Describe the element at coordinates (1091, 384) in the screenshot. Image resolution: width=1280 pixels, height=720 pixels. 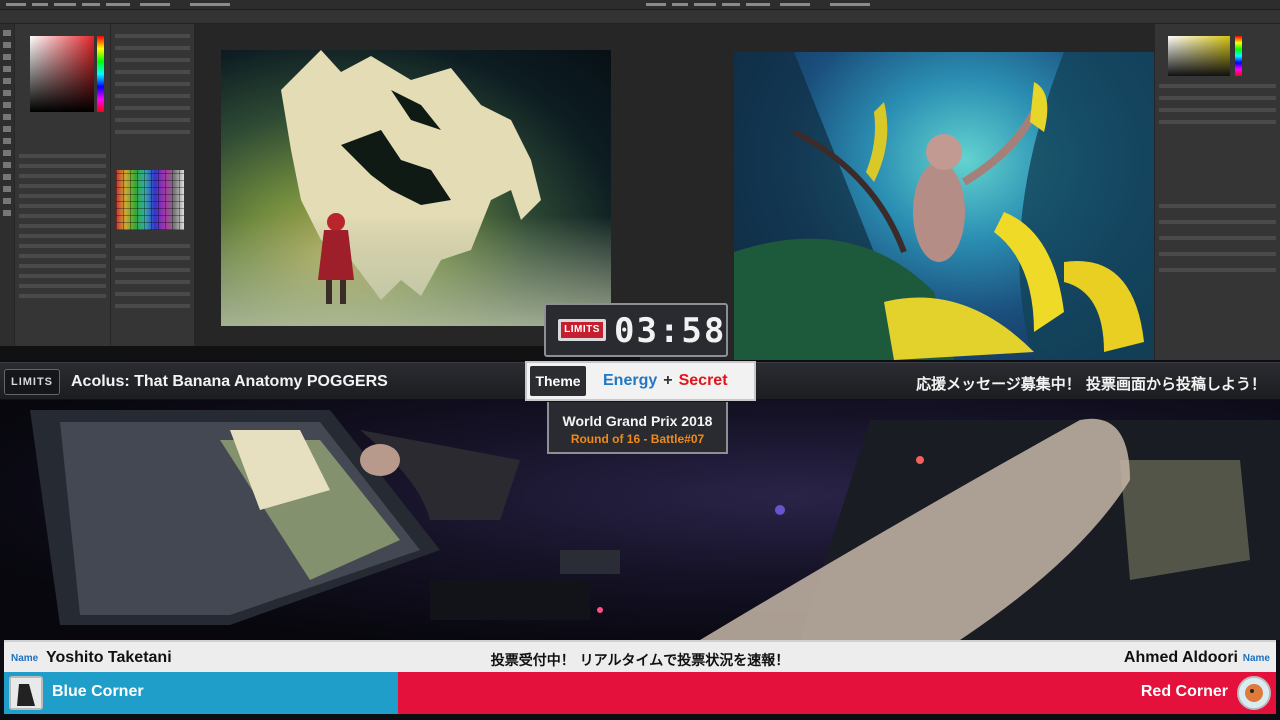
I see `cheer-message: 応援メッセージ募集中！ 投票画面から投稿しよう！` at that location.